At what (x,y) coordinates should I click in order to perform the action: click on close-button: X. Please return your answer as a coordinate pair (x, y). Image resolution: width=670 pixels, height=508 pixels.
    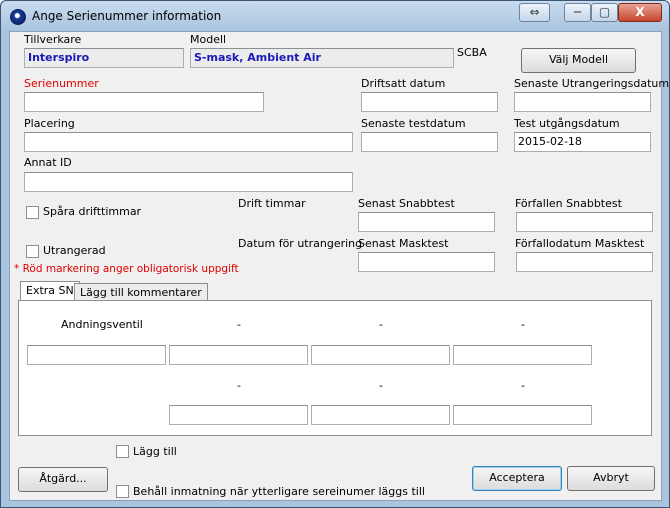
    Looking at the image, I should click on (640, 12).